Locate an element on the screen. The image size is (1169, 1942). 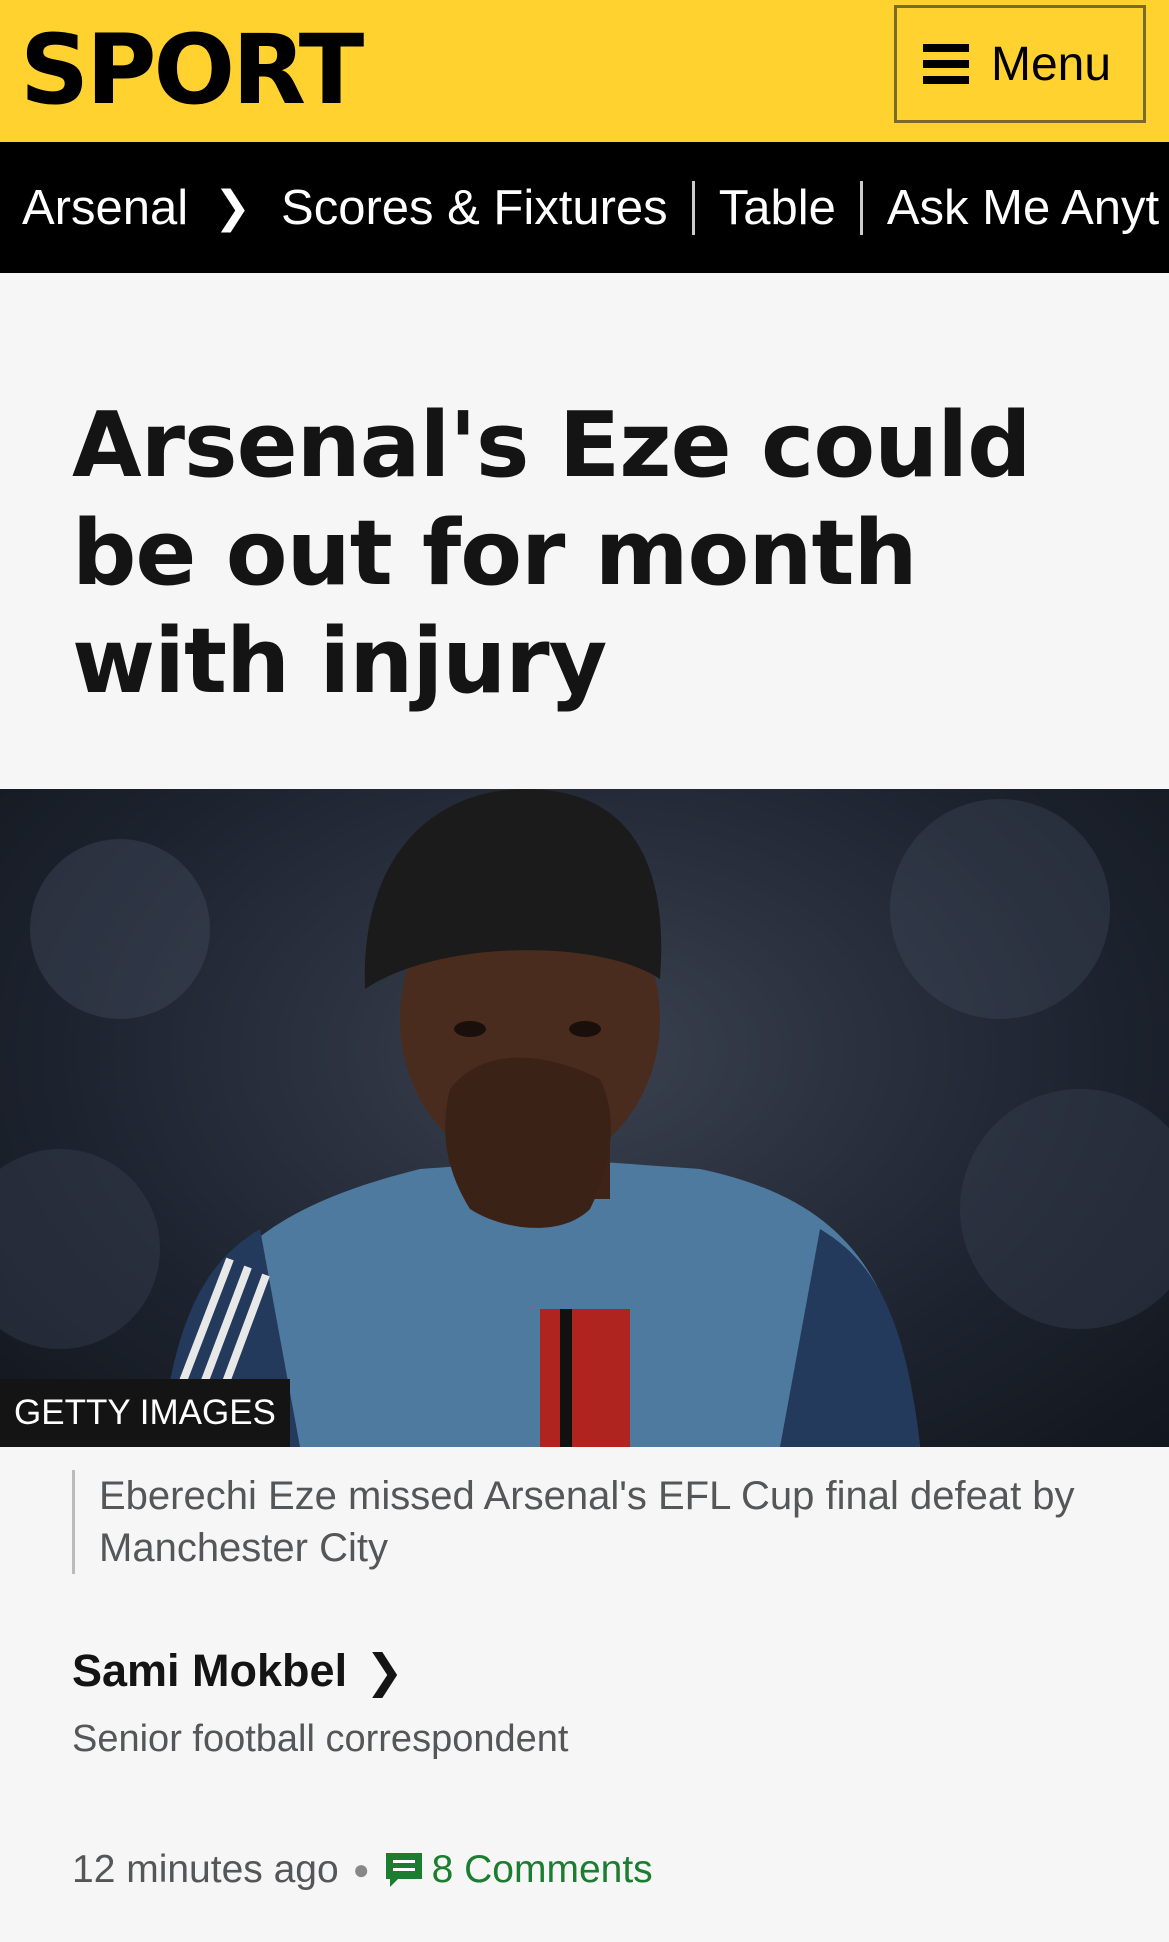
author-role: Senior football correspondent is located at coordinates (320, 1739).